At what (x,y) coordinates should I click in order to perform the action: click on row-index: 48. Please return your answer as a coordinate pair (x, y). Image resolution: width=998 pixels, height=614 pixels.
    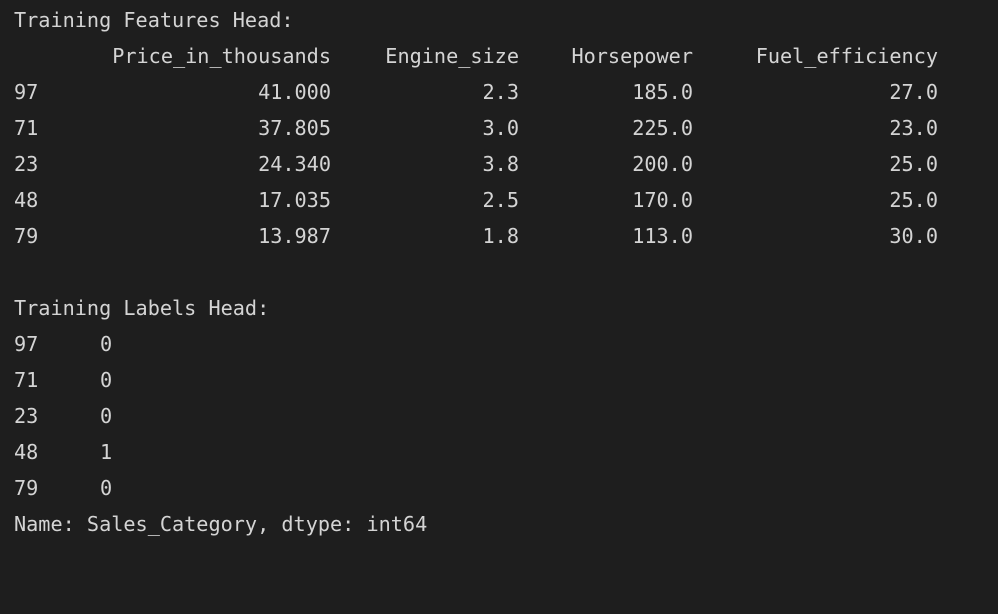
    Looking at the image, I should click on (26, 452).